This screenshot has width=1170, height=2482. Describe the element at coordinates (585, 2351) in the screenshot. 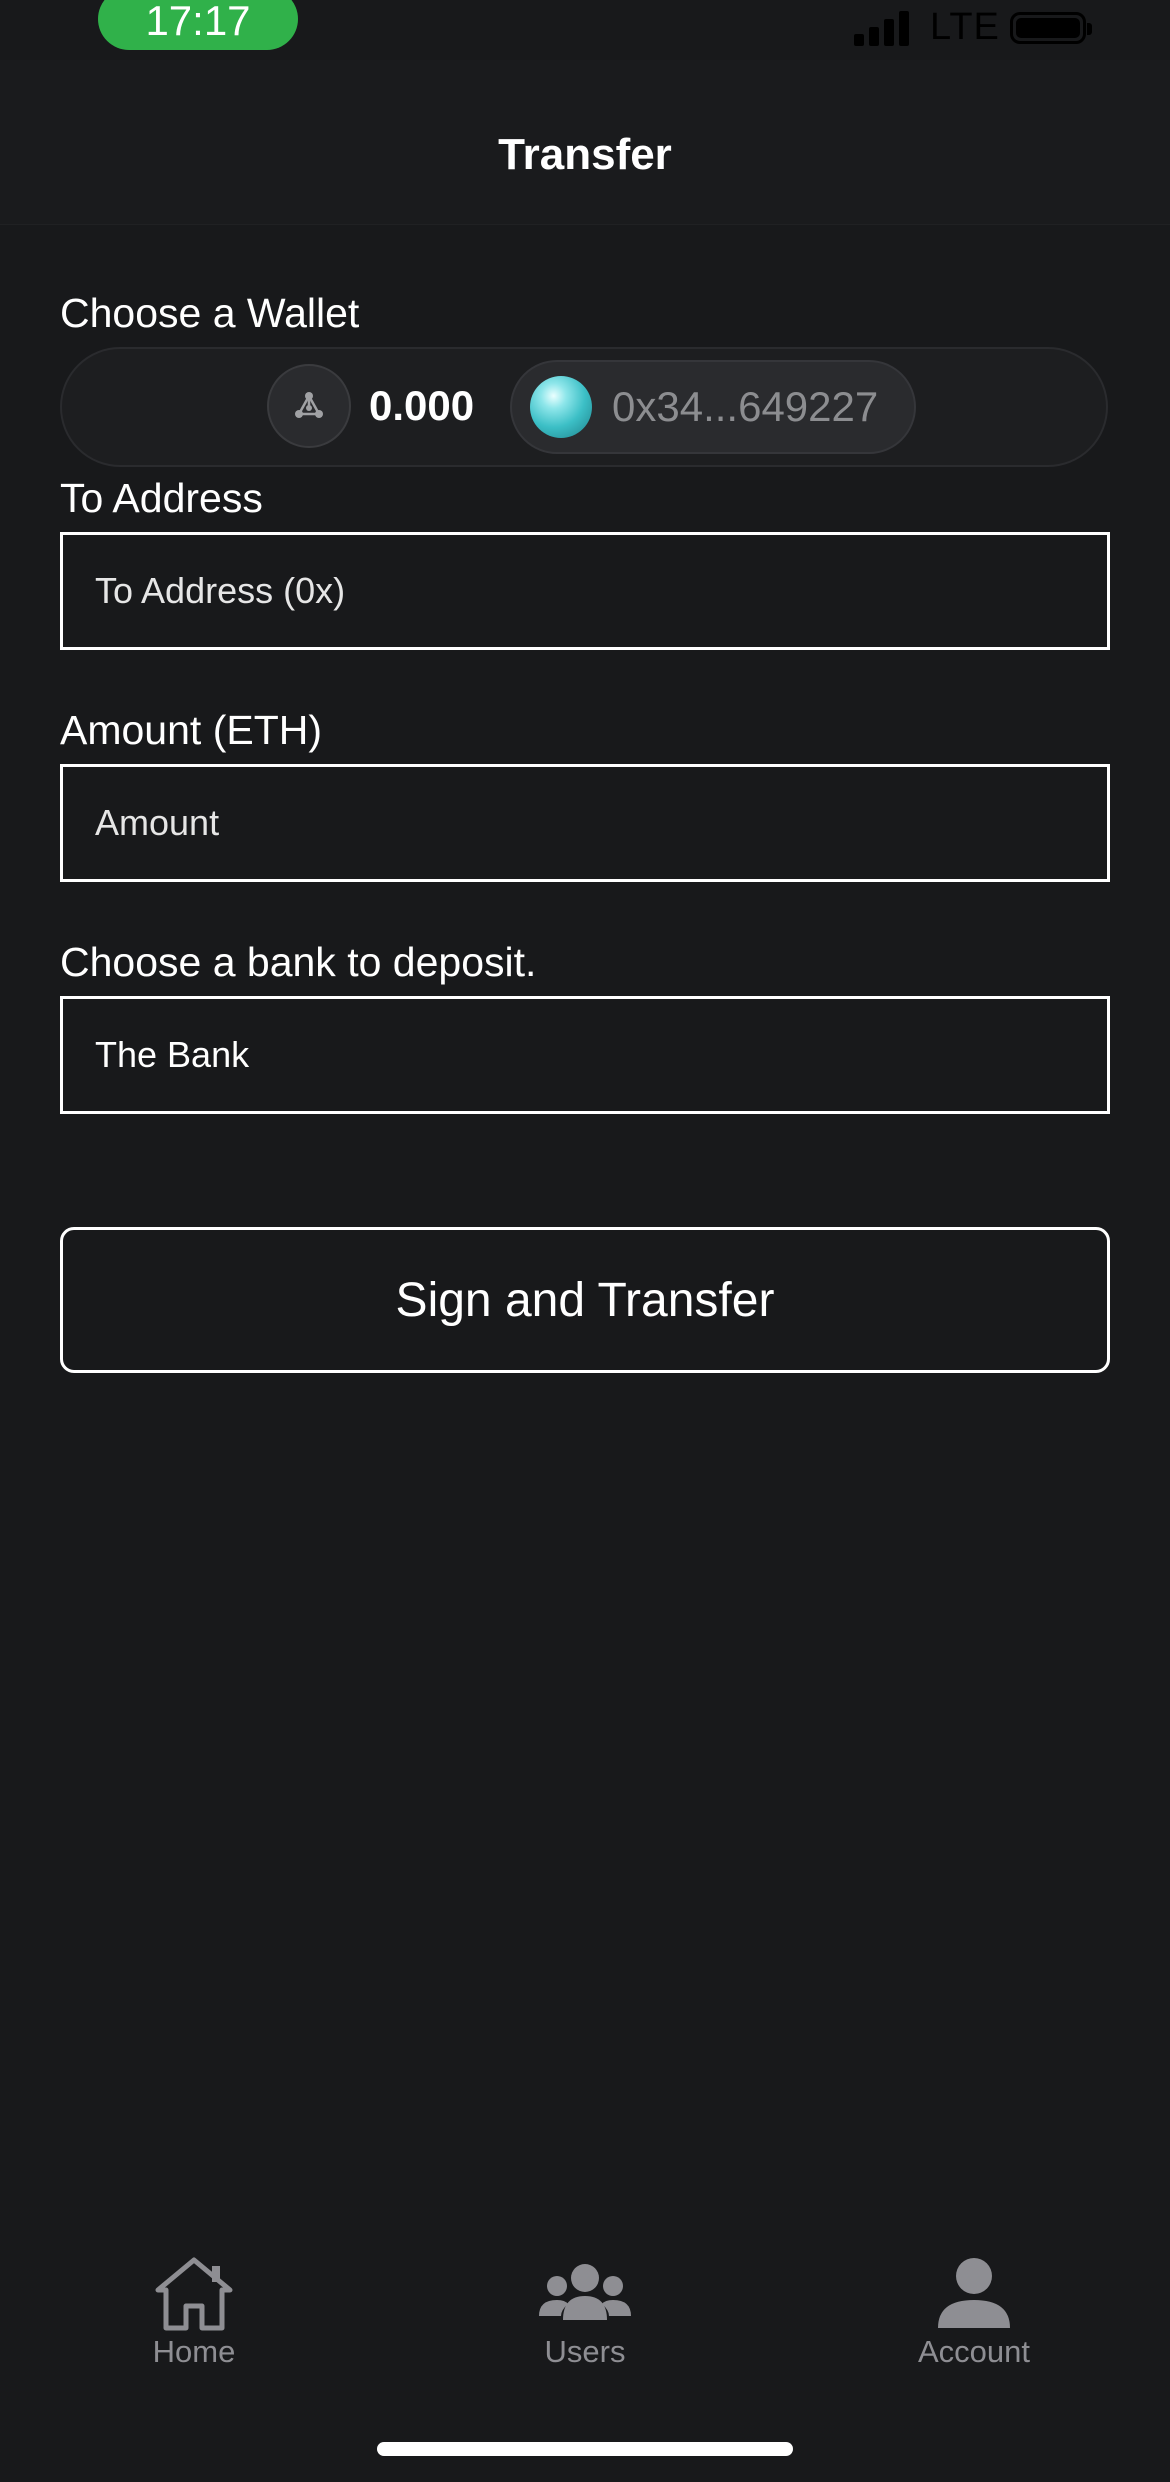

I see `tab-users-label: Users` at that location.